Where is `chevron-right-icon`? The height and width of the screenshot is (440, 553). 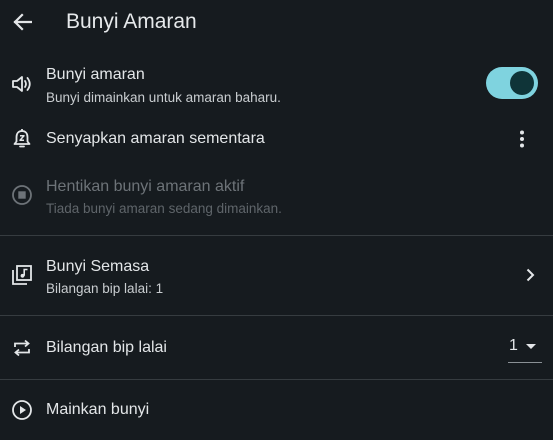
chevron-right-icon is located at coordinates (530, 275).